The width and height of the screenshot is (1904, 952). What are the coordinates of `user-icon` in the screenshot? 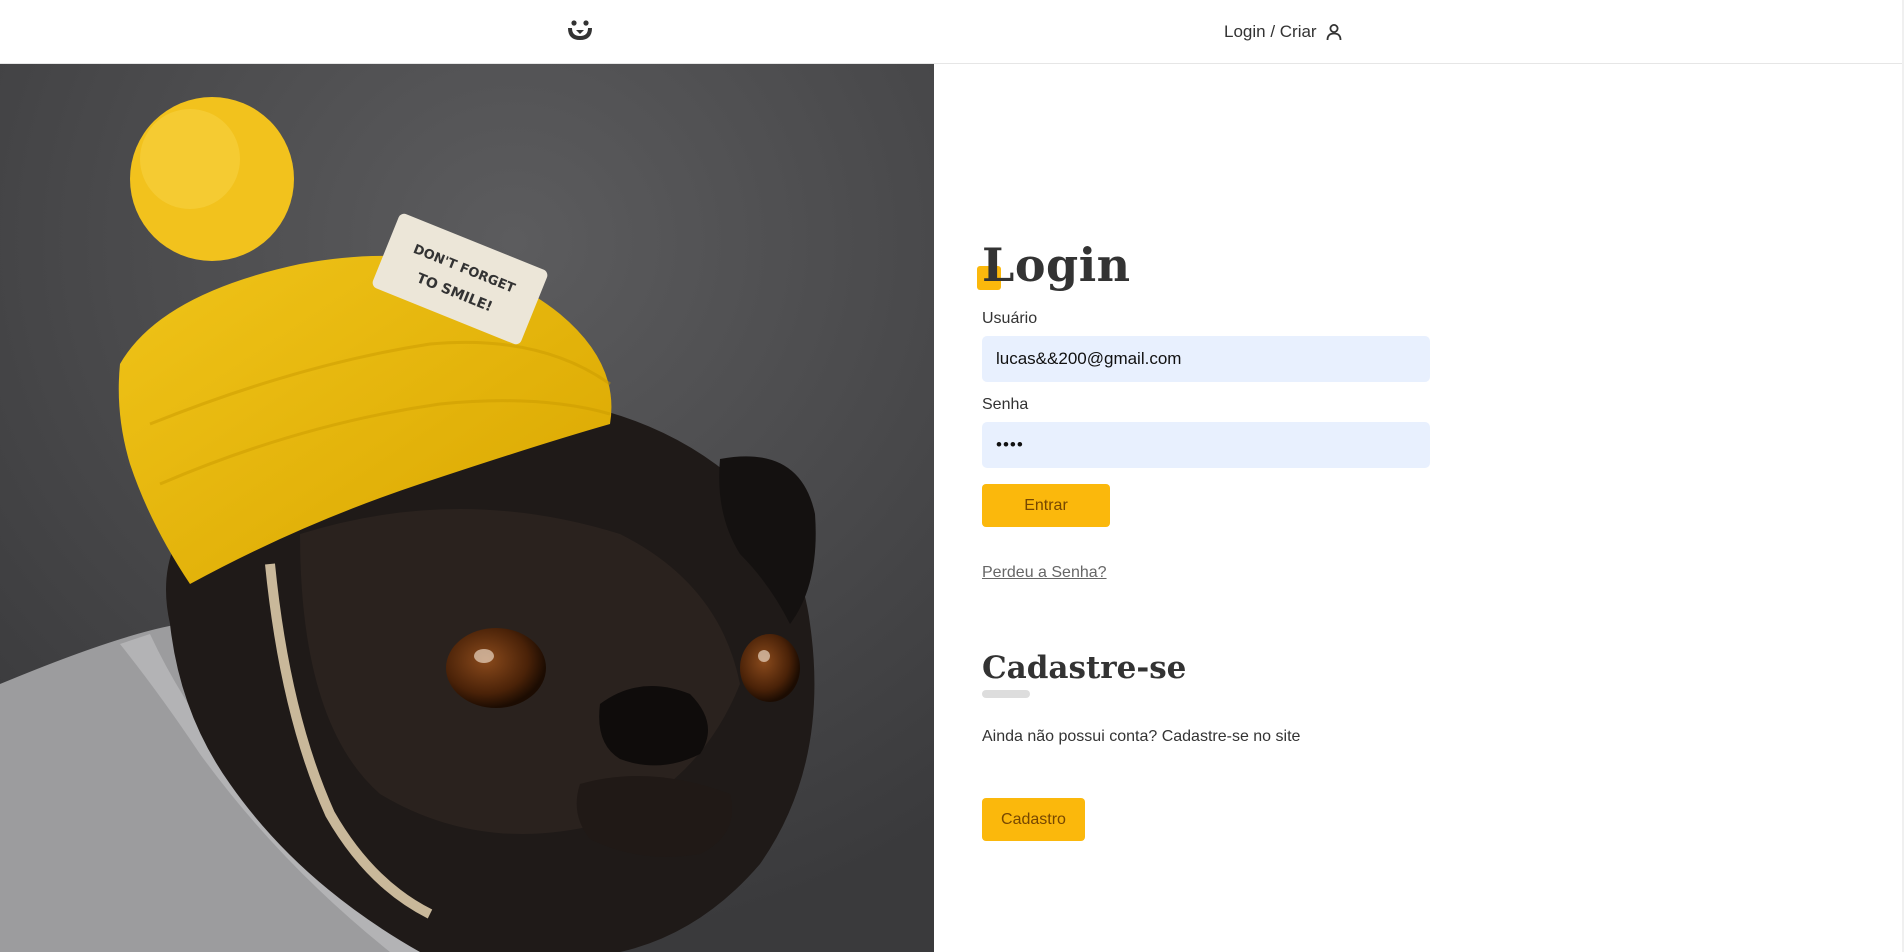 It's located at (1334, 32).